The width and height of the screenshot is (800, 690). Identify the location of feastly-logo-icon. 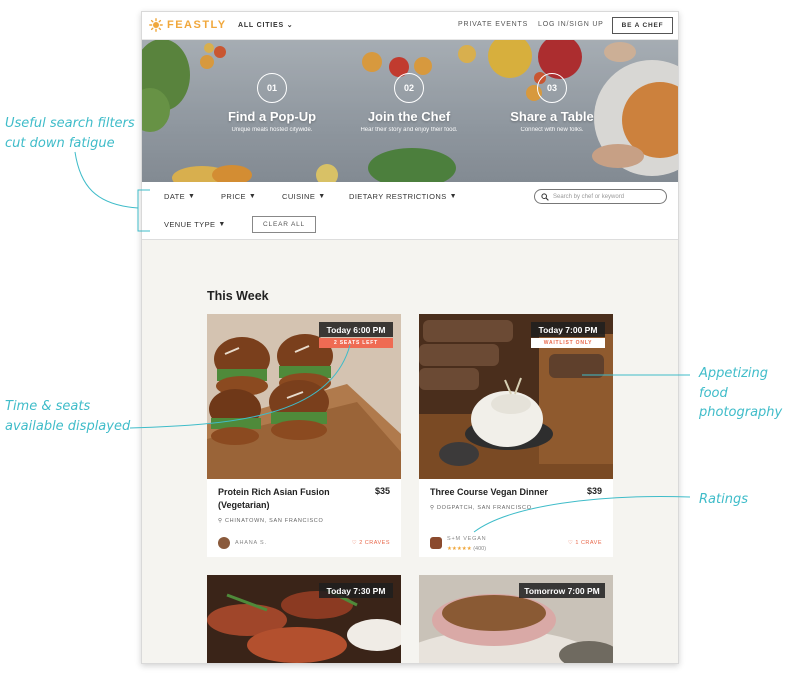
(156, 25).